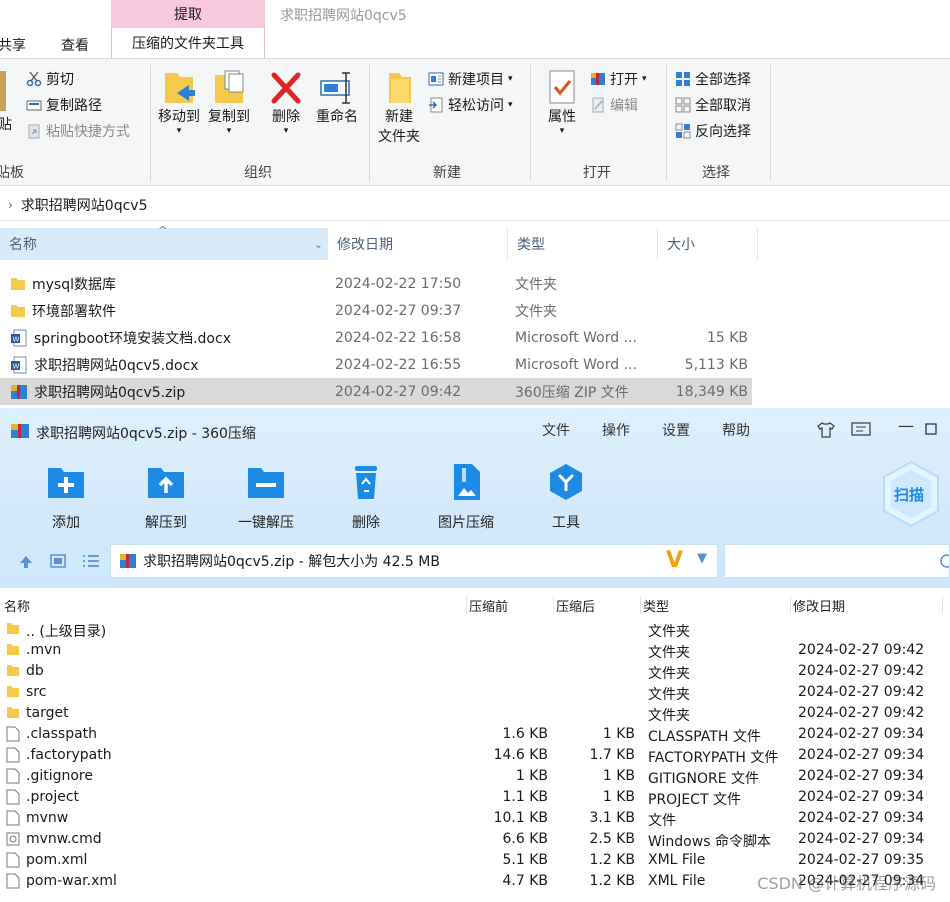 The image size is (950, 902). What do you see at coordinates (179, 102) in the screenshot?
I see `move-to-button: 移动到 ▾` at bounding box center [179, 102].